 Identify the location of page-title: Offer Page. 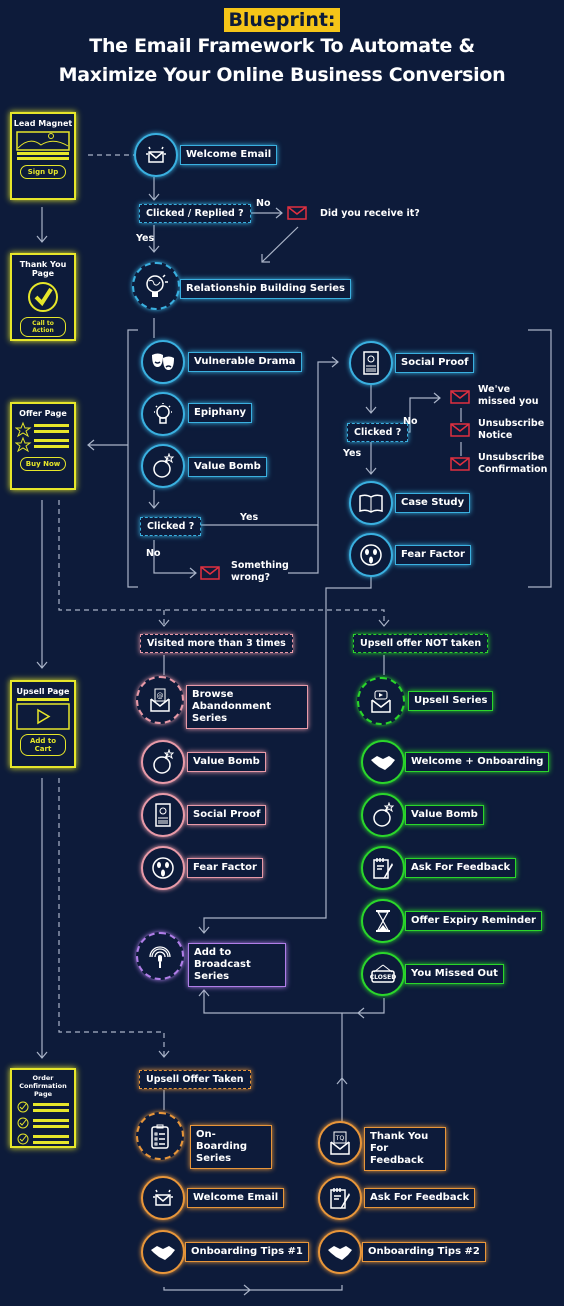
(43, 413).